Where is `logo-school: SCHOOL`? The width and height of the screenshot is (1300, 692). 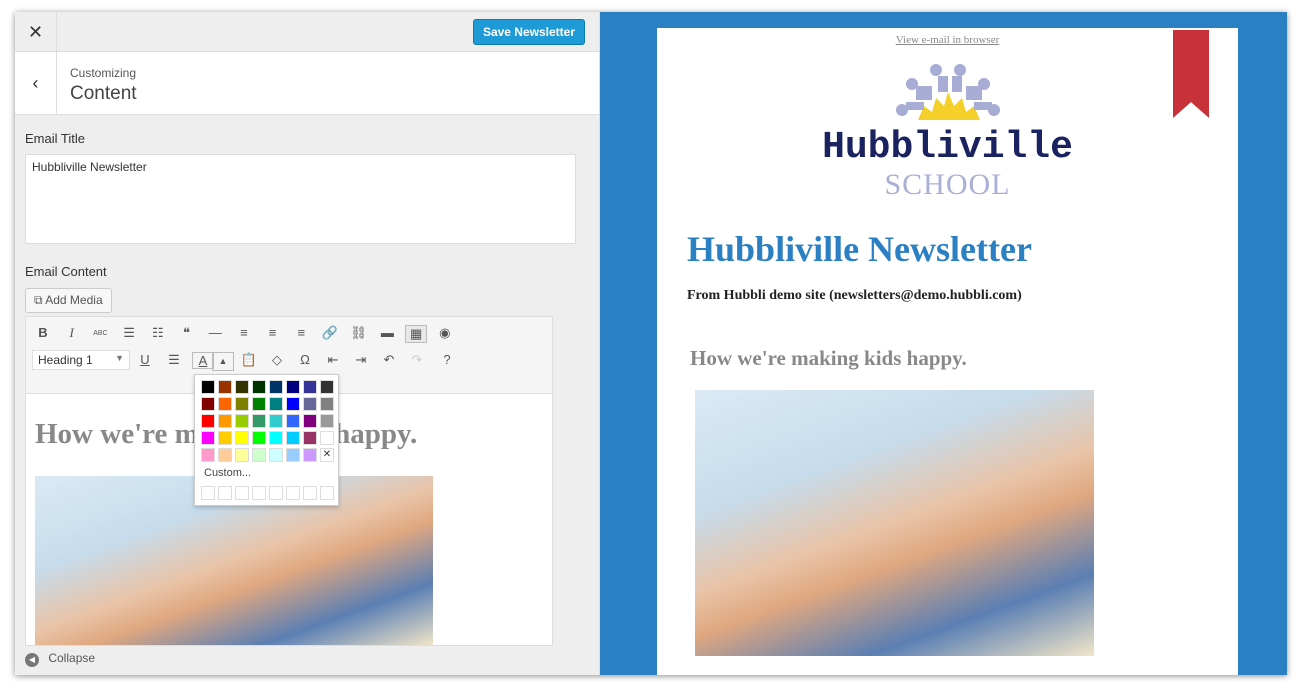
logo-school: SCHOOL is located at coordinates (947, 184).